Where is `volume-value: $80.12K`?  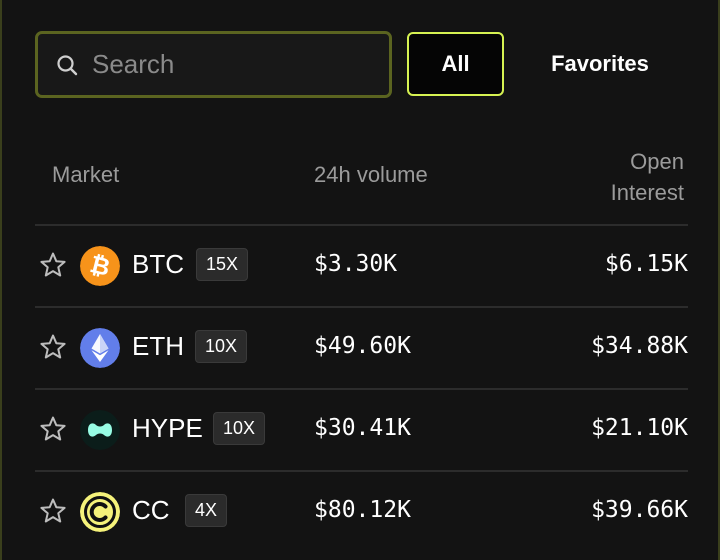
volume-value: $80.12K is located at coordinates (362, 510).